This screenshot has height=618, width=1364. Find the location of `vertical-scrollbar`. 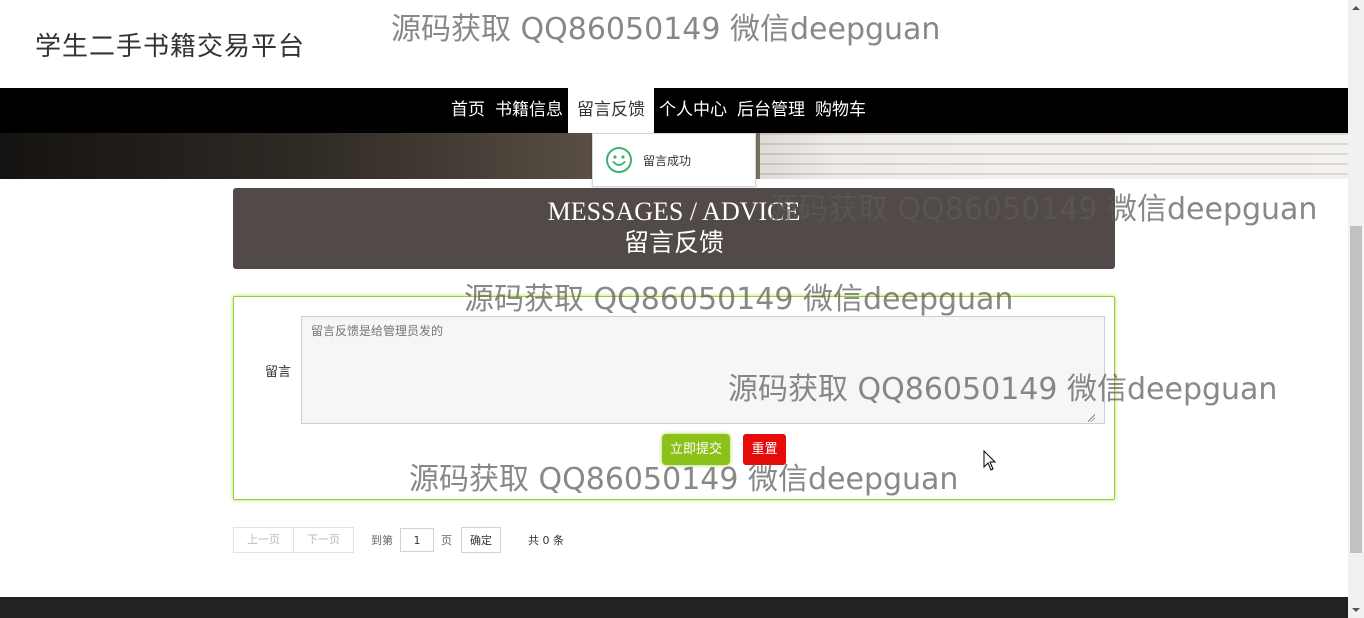

vertical-scrollbar is located at coordinates (1356, 309).